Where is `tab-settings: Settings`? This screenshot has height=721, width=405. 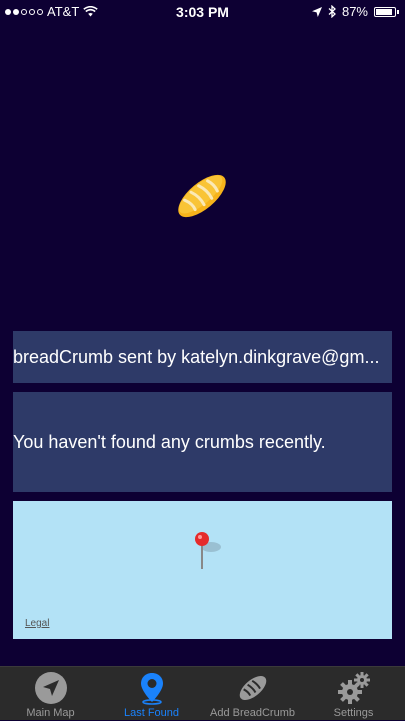
tab-settings: Settings is located at coordinates (353, 694).